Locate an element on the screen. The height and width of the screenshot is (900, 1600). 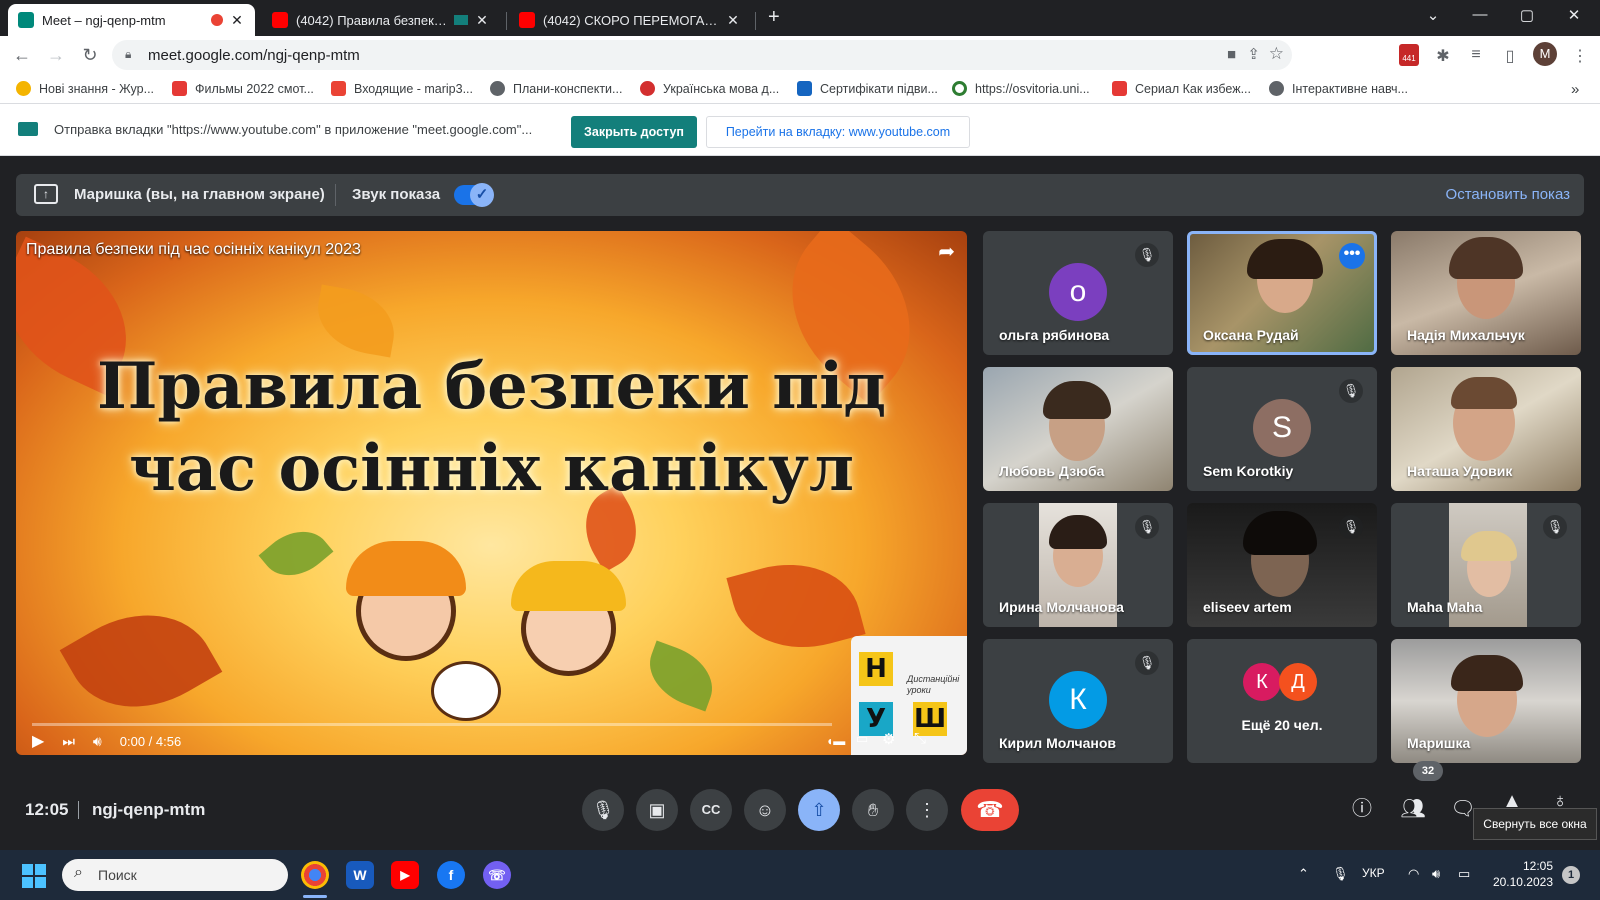
word-app-icon: W is located at coordinates (360, 875).